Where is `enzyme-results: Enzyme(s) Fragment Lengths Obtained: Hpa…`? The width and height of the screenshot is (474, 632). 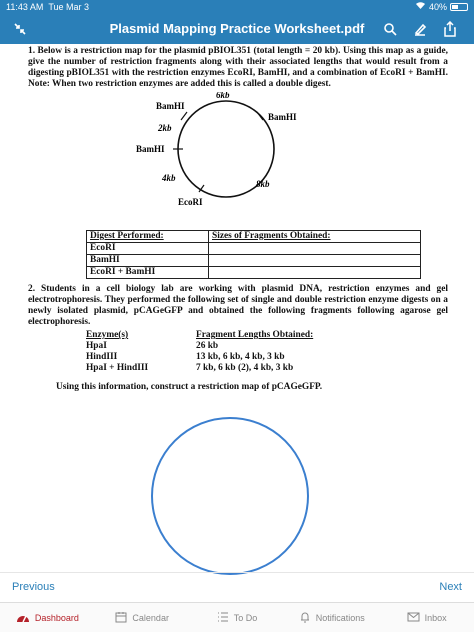
enzyme-results: Enzyme(s) Fragment Lengths Obtained: Hpa… is located at coordinates (199, 352).